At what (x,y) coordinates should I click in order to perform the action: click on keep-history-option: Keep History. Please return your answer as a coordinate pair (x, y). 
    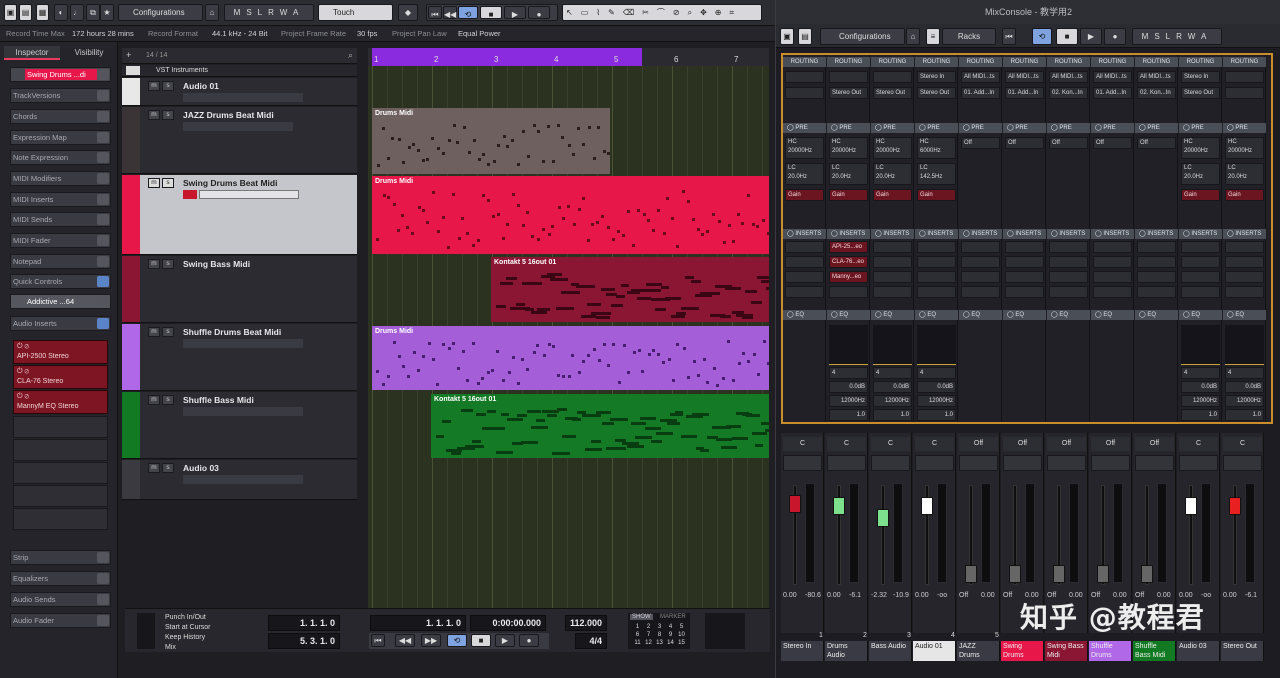
    Looking at the image, I should click on (188, 638).